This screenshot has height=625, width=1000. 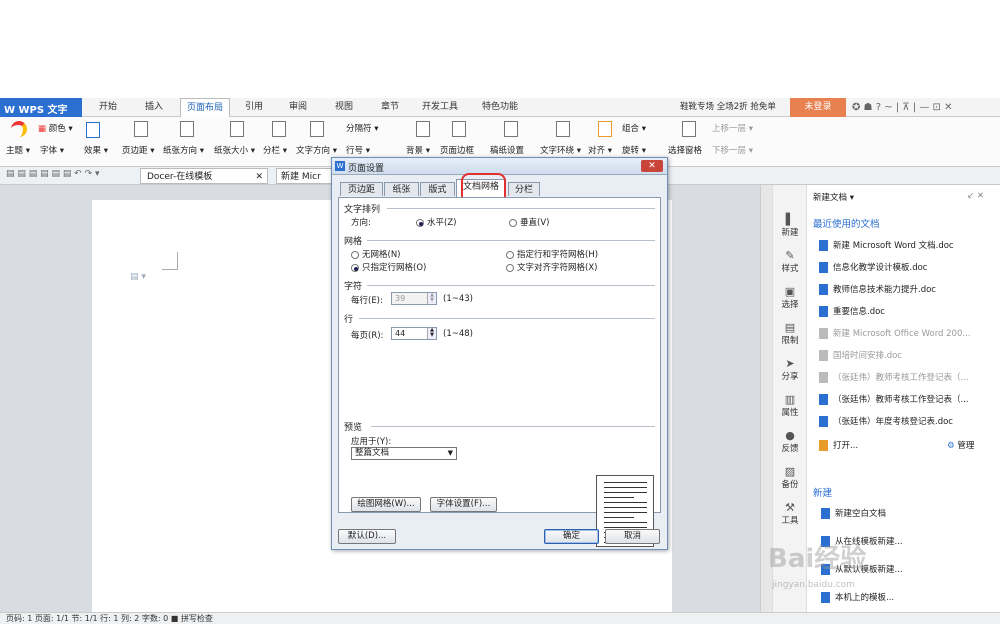 I want to click on paste-options-icon: ▤ ▾, so click(x=138, y=277).